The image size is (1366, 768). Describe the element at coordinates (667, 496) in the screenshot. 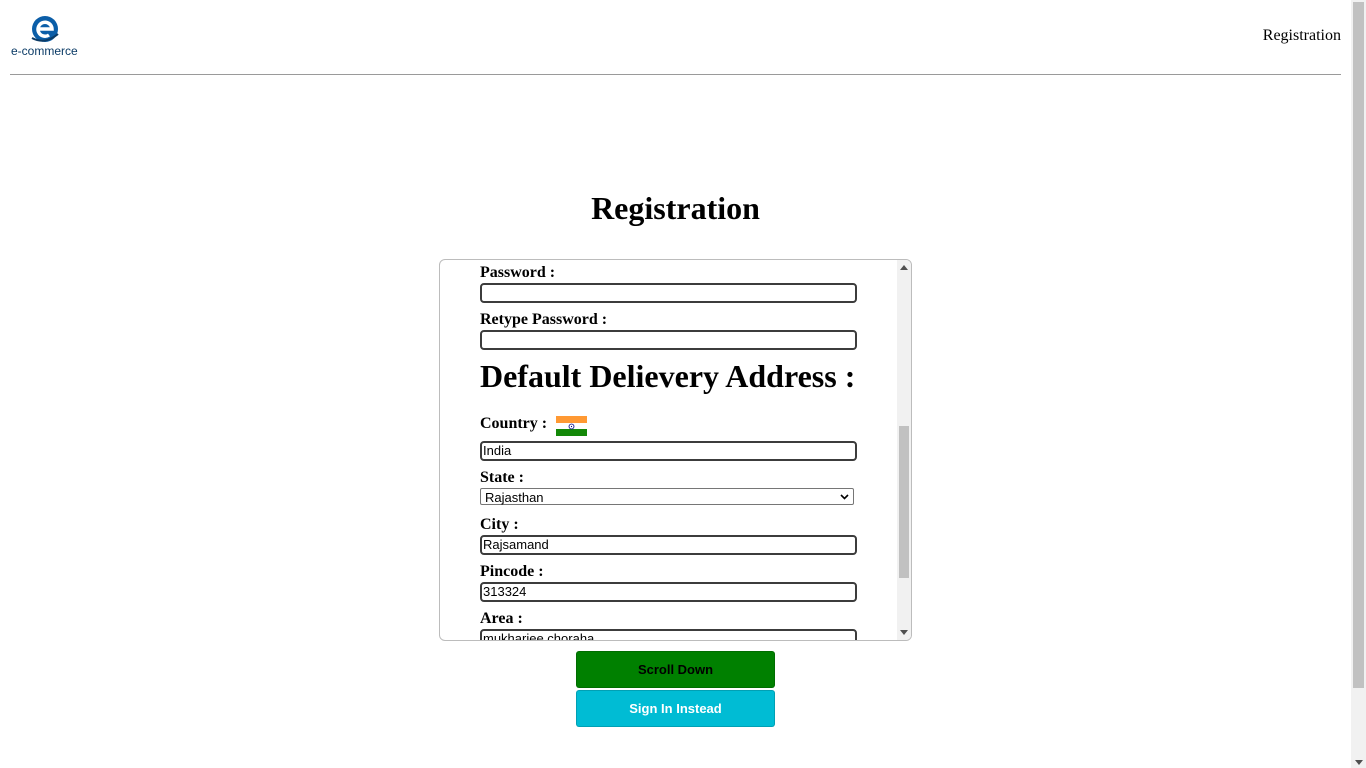

I see `state-select: Rajasthan` at that location.